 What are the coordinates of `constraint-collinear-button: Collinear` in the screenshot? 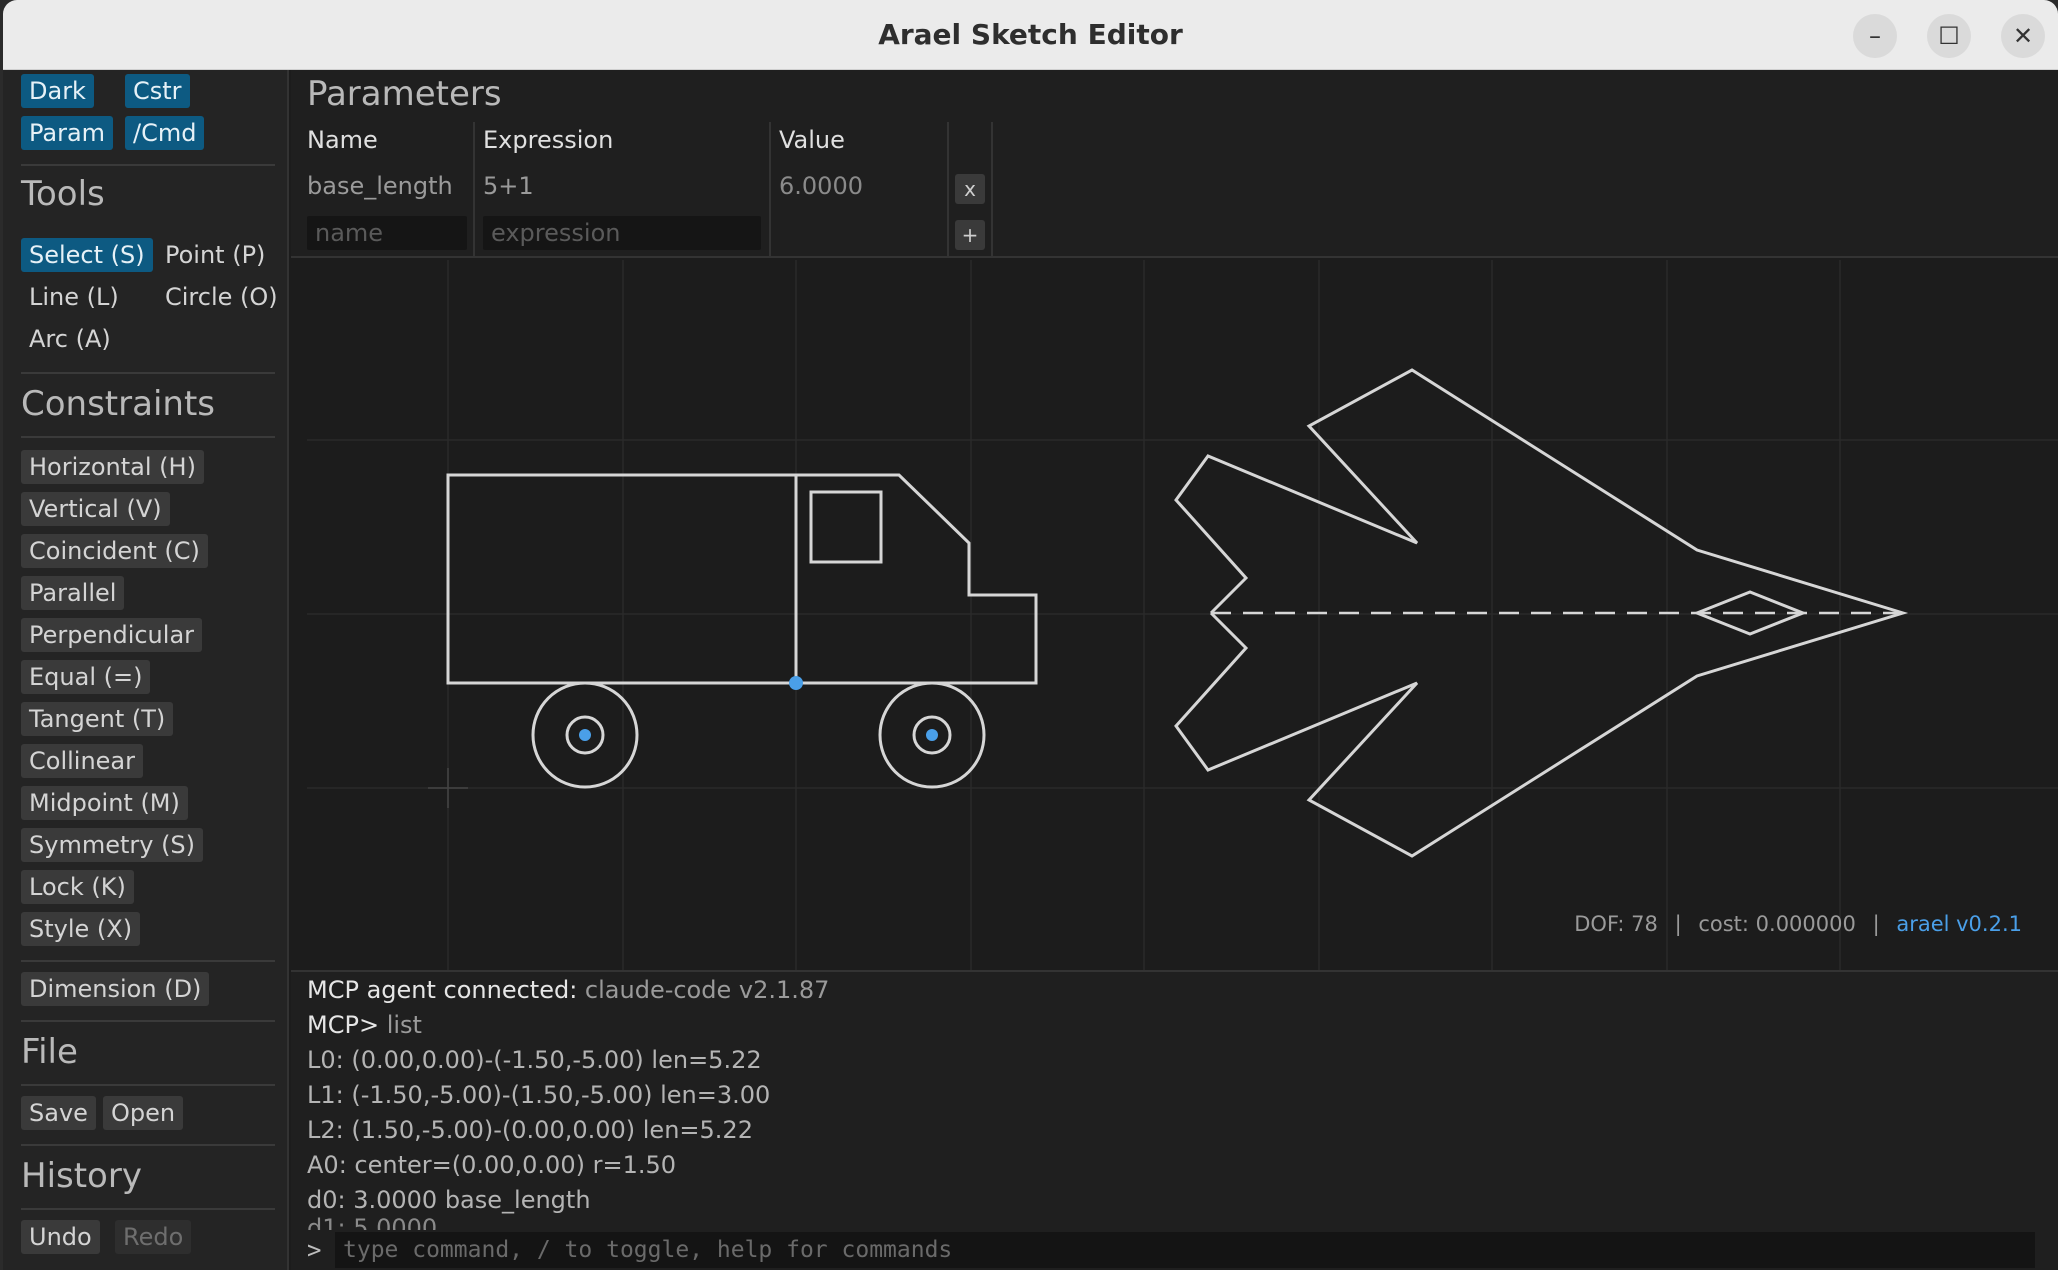 It's located at (82, 761).